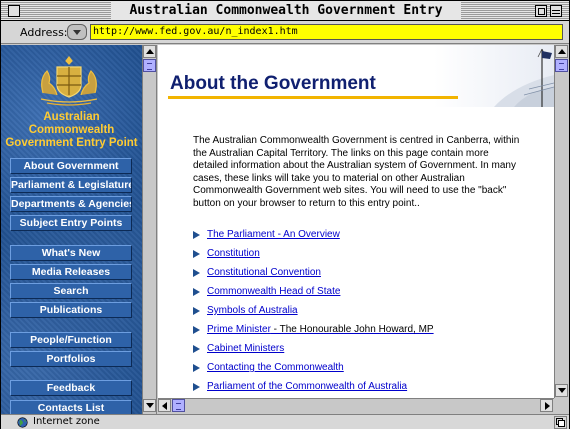 This screenshot has height=429, width=570. Describe the element at coordinates (239, 329) in the screenshot. I see `link-prime-minister-label: Prime Minister` at that location.